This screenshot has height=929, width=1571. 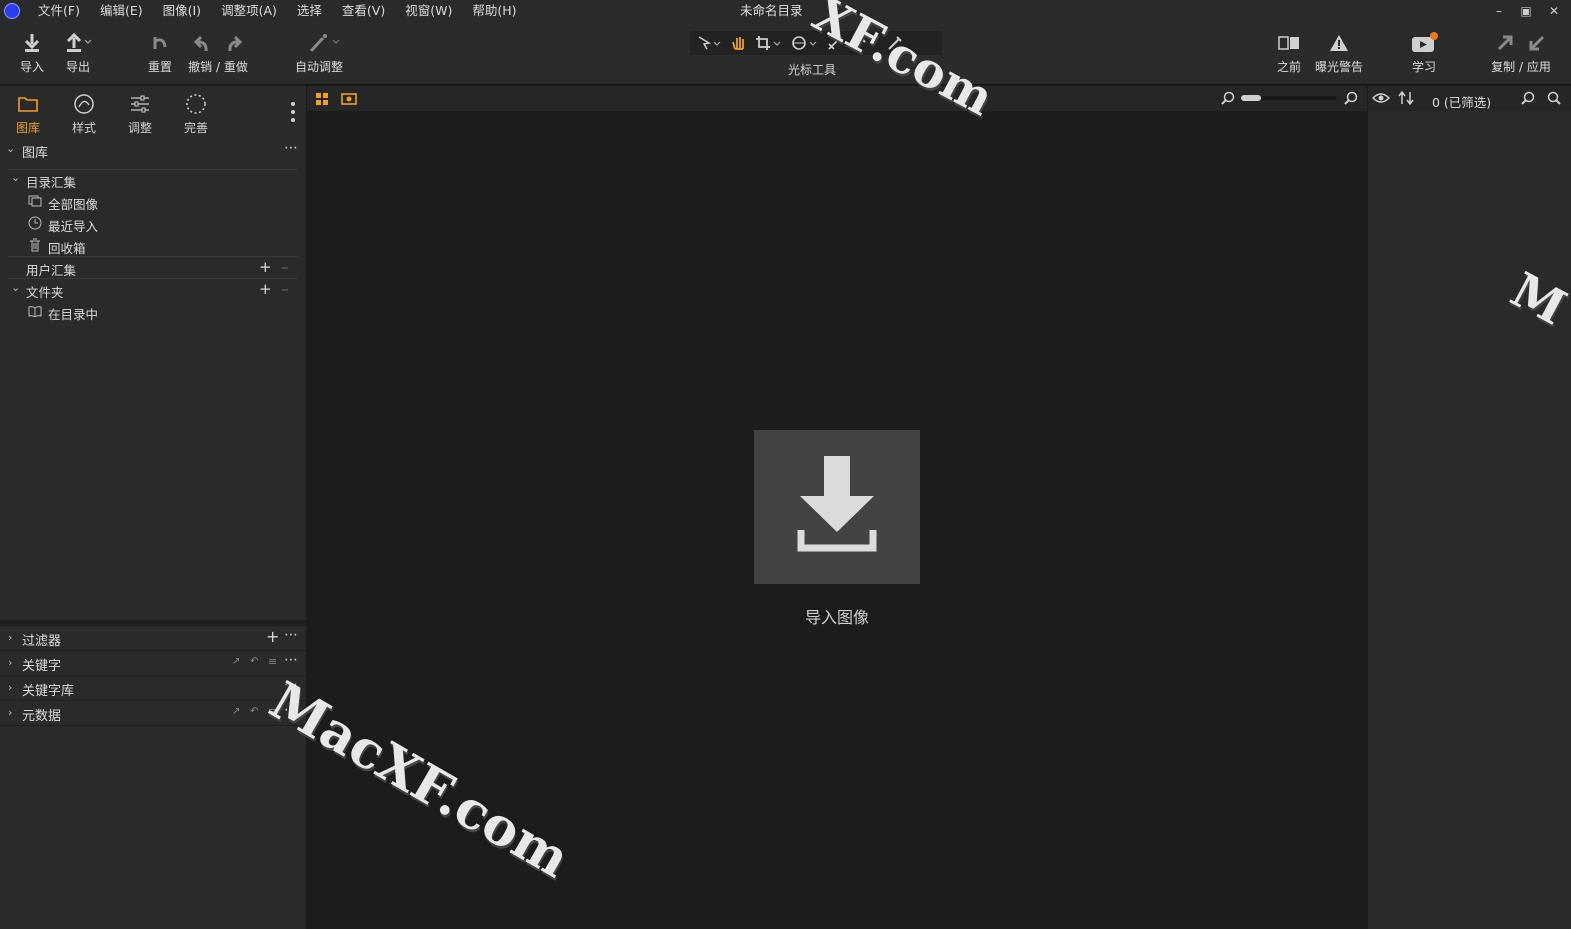 I want to click on hand-tool-icon, so click(x=739, y=43).